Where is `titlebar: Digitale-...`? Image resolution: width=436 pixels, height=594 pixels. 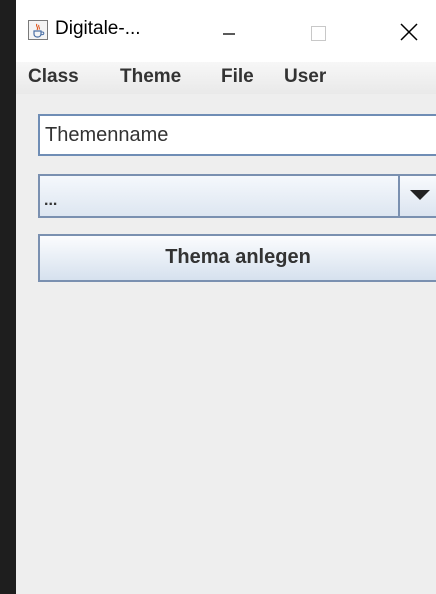 titlebar: Digitale-... is located at coordinates (226, 31).